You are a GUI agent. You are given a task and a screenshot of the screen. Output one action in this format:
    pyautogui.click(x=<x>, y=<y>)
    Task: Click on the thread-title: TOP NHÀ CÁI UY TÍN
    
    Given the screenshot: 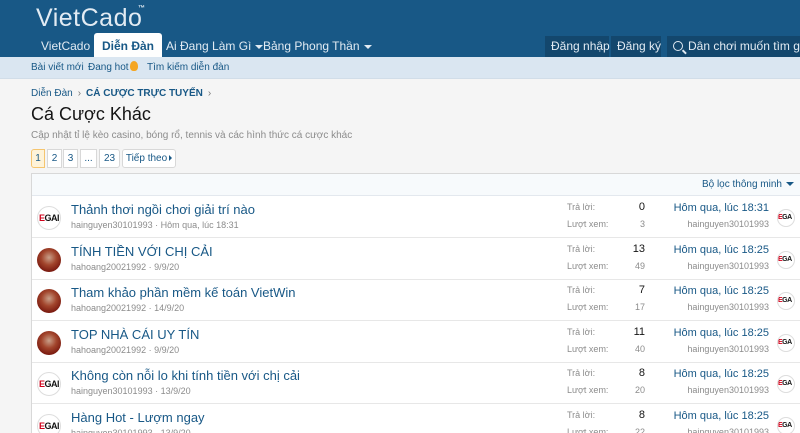 What is the action you would take?
    pyautogui.click(x=135, y=334)
    